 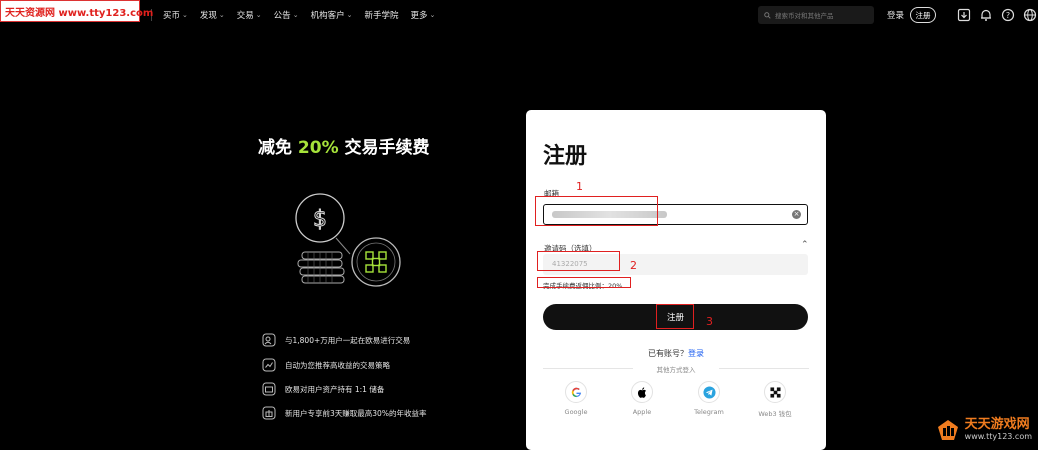 What do you see at coordinates (775, 392) in the screenshot?
I see `web3-wallet-icon` at bounding box center [775, 392].